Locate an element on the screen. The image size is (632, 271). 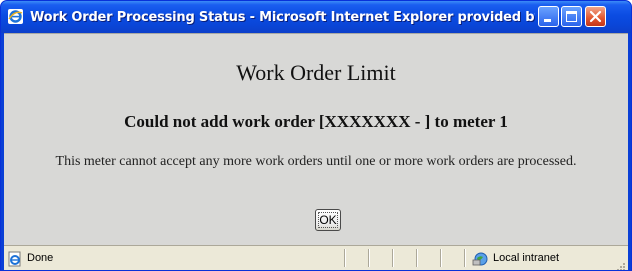
minimize-button is located at coordinates (548, 16).